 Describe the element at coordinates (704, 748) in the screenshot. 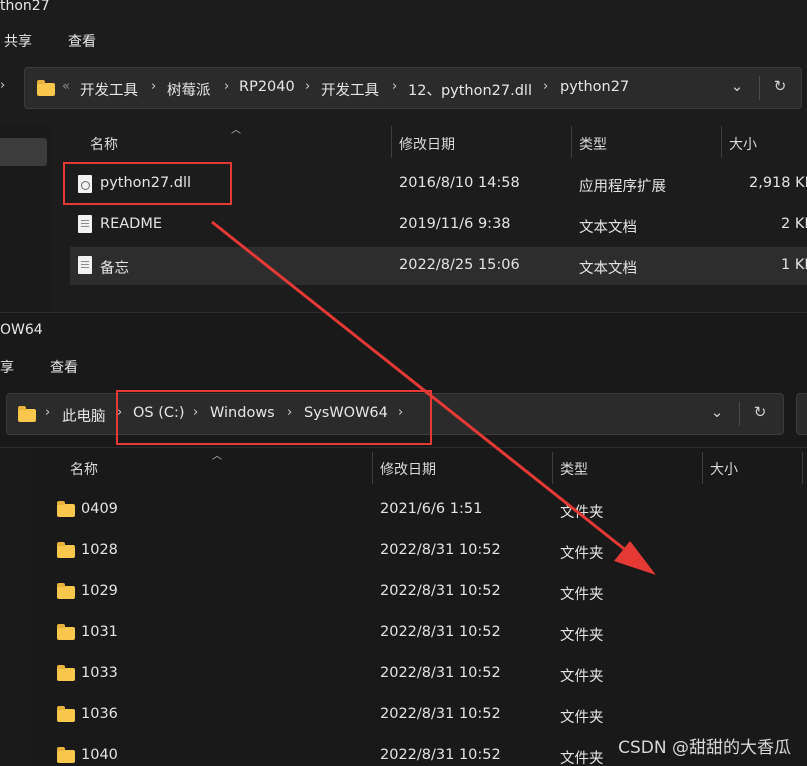

I see `watermark: CSDN @甜甜的大香瓜` at that location.